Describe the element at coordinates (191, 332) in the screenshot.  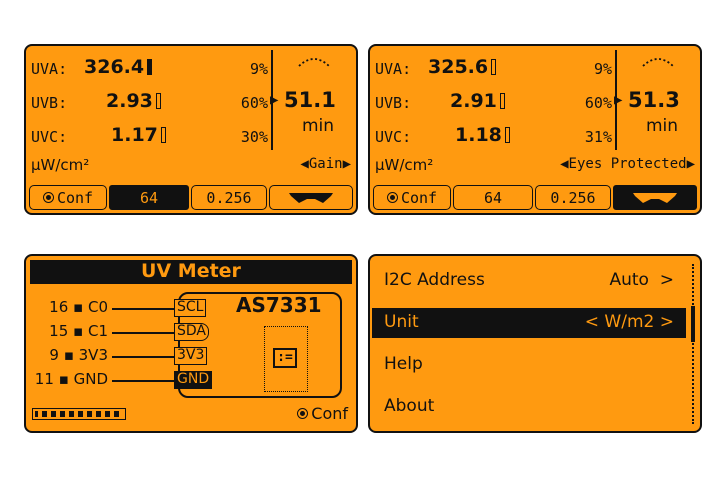
I see `pin-sda: SDA` at that location.